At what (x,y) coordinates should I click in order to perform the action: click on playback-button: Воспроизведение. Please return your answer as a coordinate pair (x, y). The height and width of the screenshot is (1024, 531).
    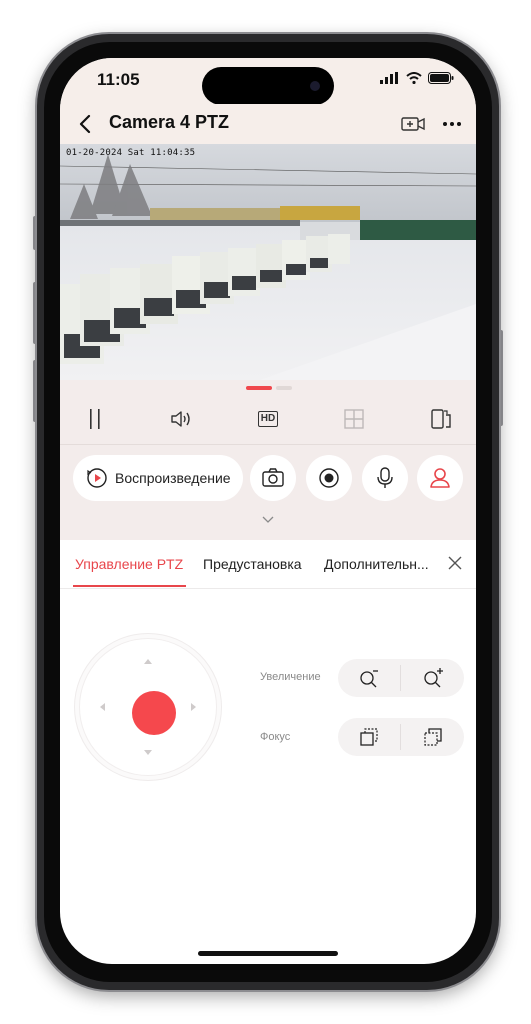
    Looking at the image, I should click on (158, 478).